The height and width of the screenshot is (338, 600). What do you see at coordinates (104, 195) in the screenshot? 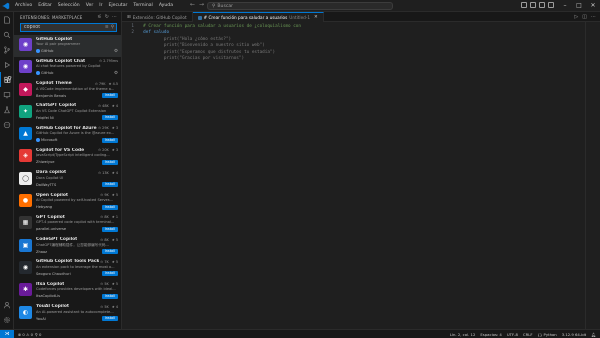
I see `install-count: ⊙ 9K` at bounding box center [104, 195].